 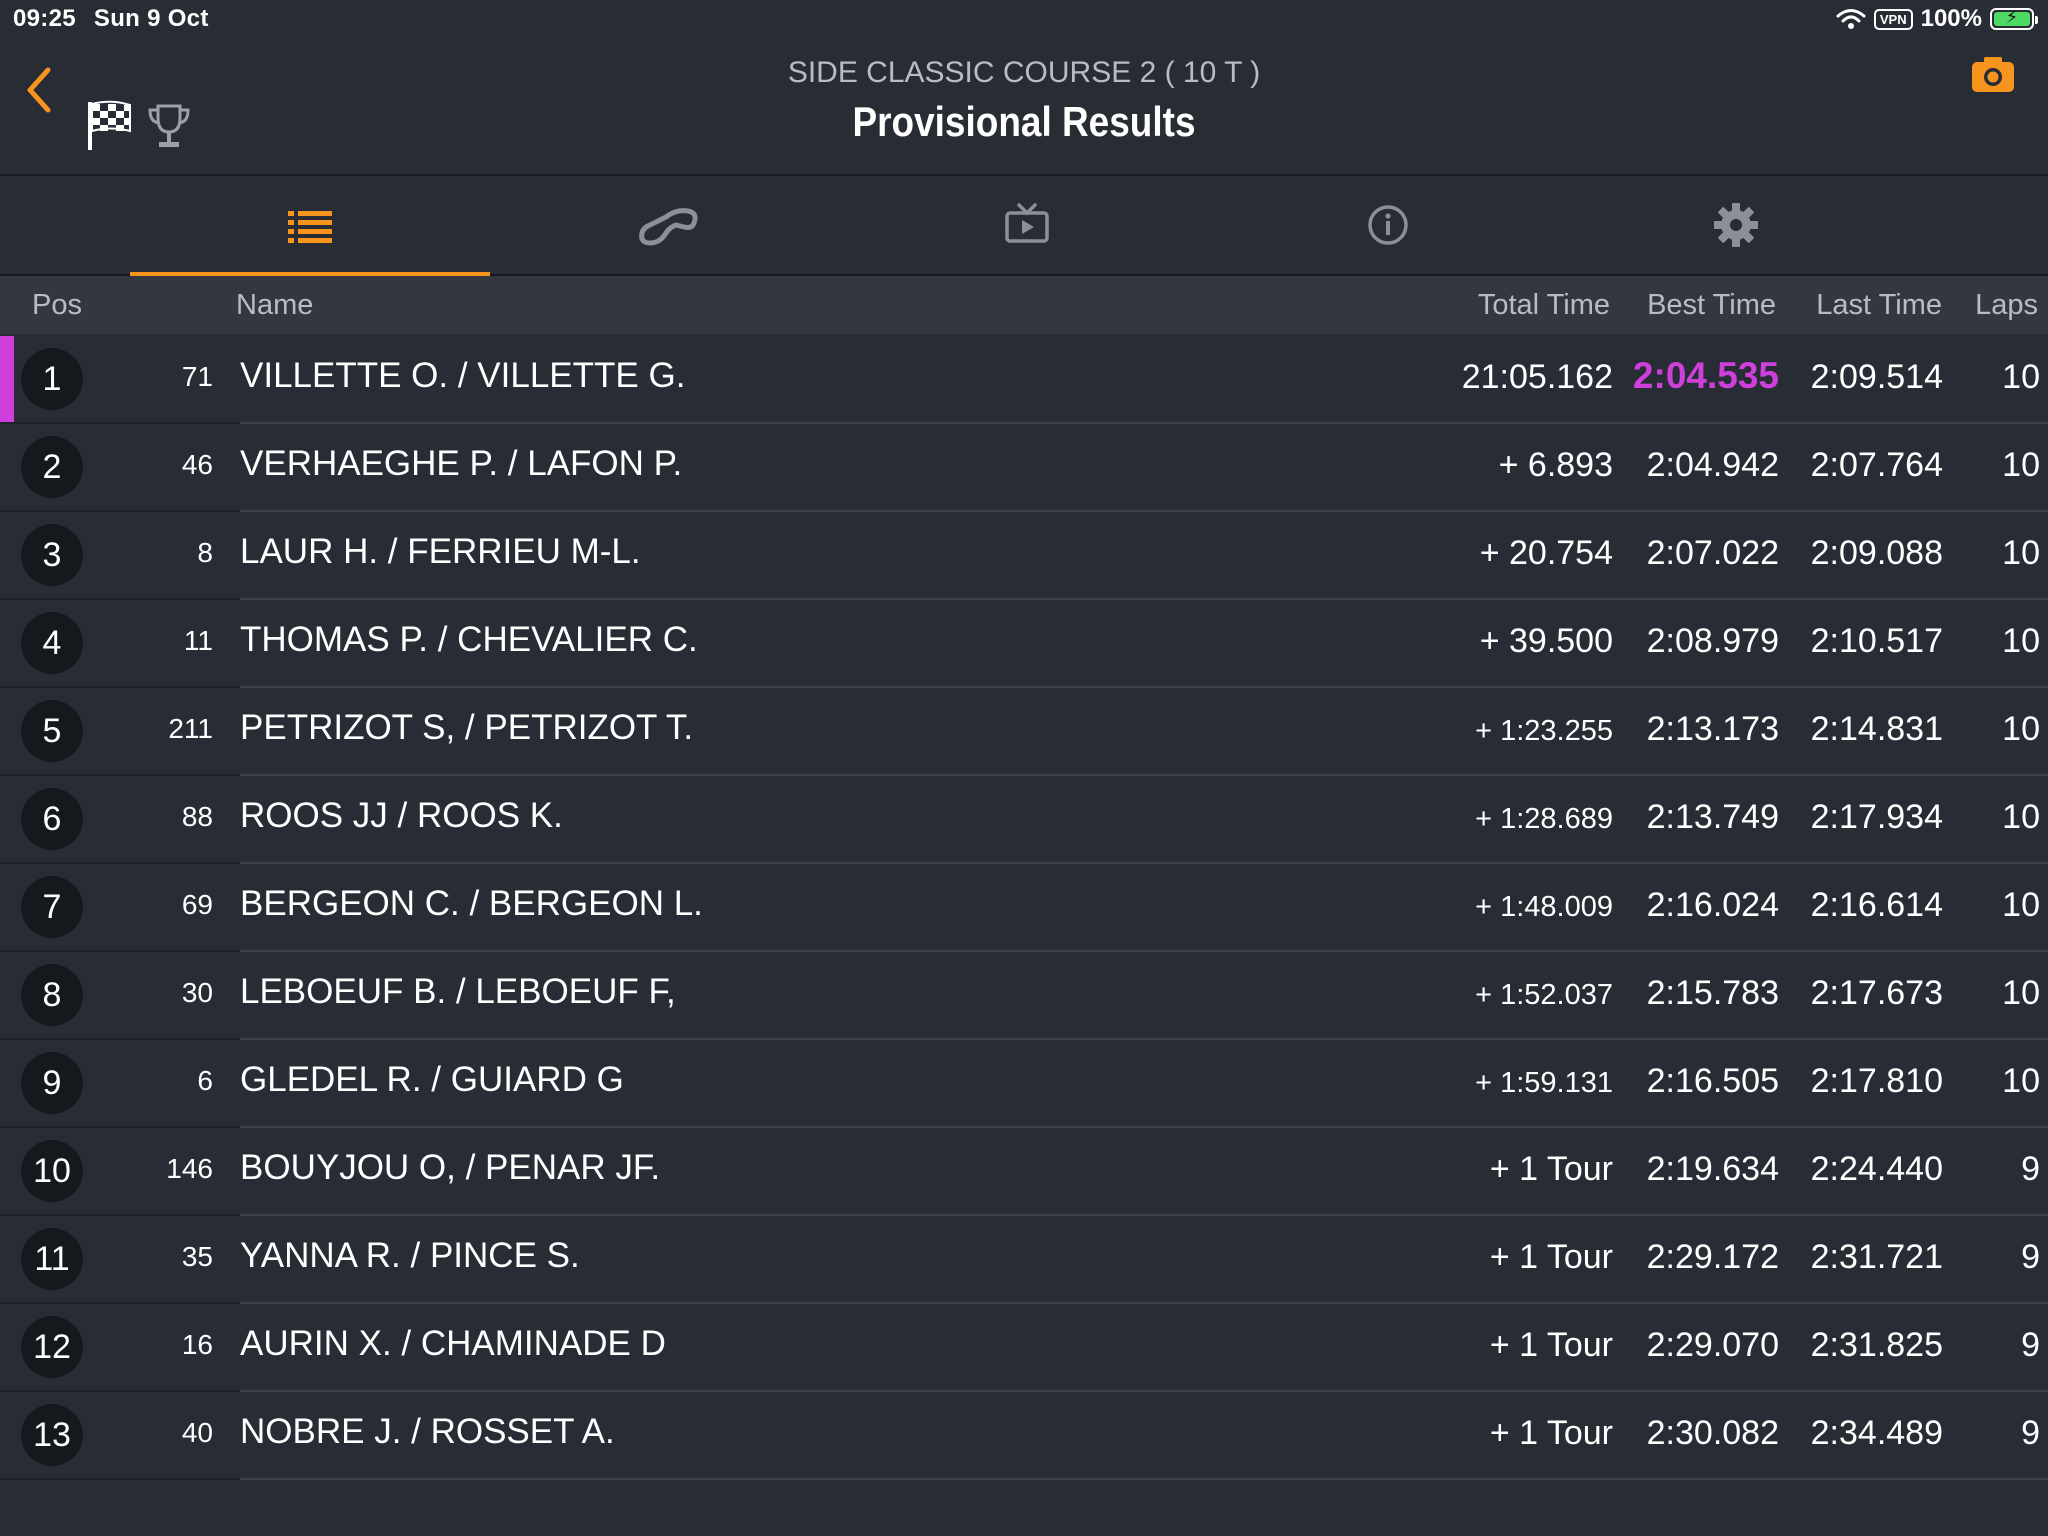 I want to click on race-subtitle: SIDE CLASSIC COURSE 2 ( 10 T ), so click(x=1024, y=72).